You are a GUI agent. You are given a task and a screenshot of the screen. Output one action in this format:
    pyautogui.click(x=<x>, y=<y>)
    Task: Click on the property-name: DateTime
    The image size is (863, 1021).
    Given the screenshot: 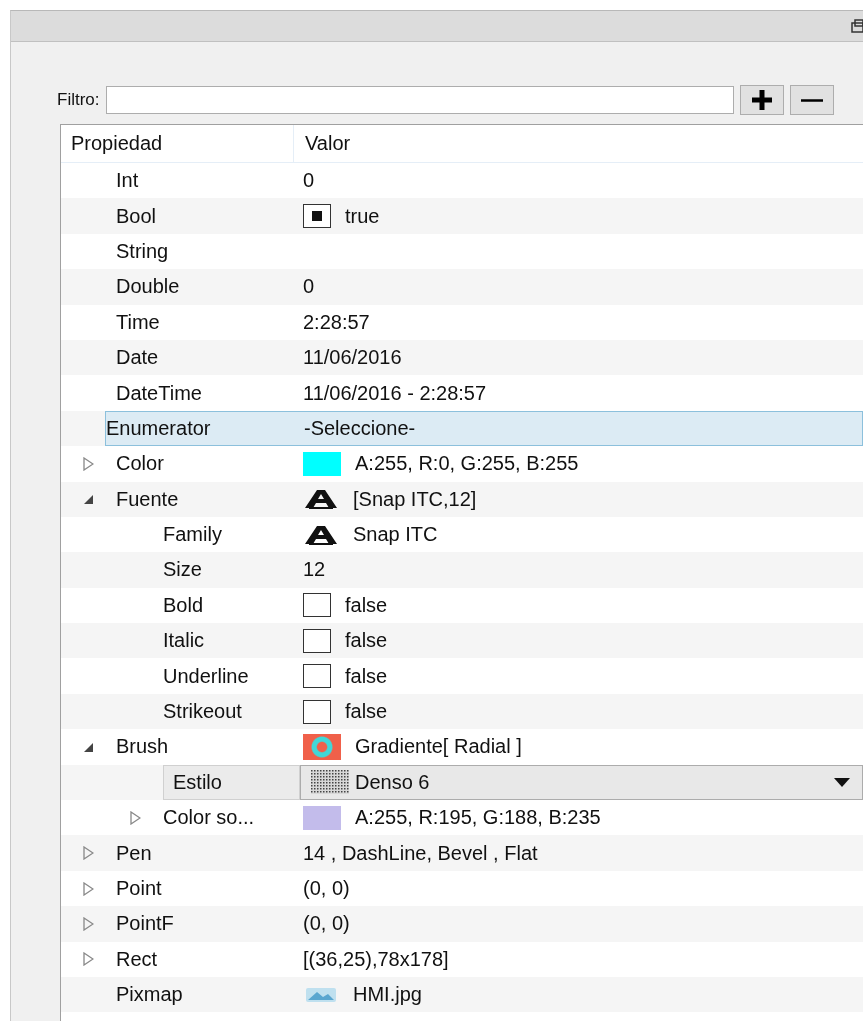 What is the action you would take?
    pyautogui.click(x=159, y=393)
    